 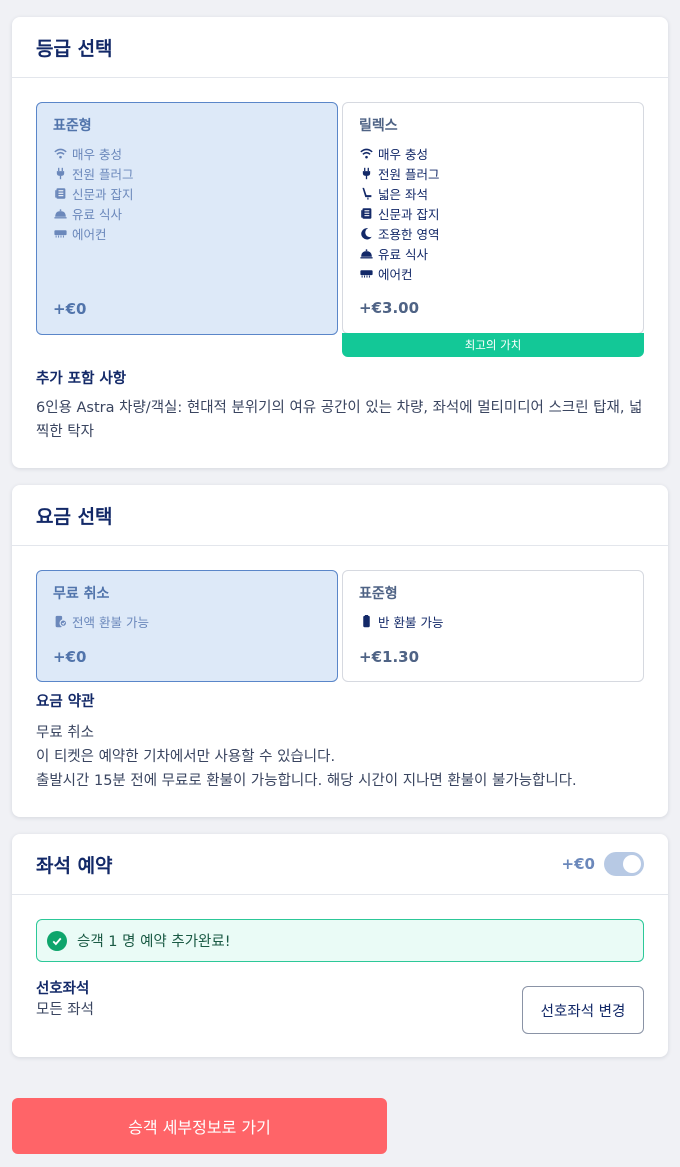 What do you see at coordinates (366, 621) in the screenshot?
I see `half-refund-icon` at bounding box center [366, 621].